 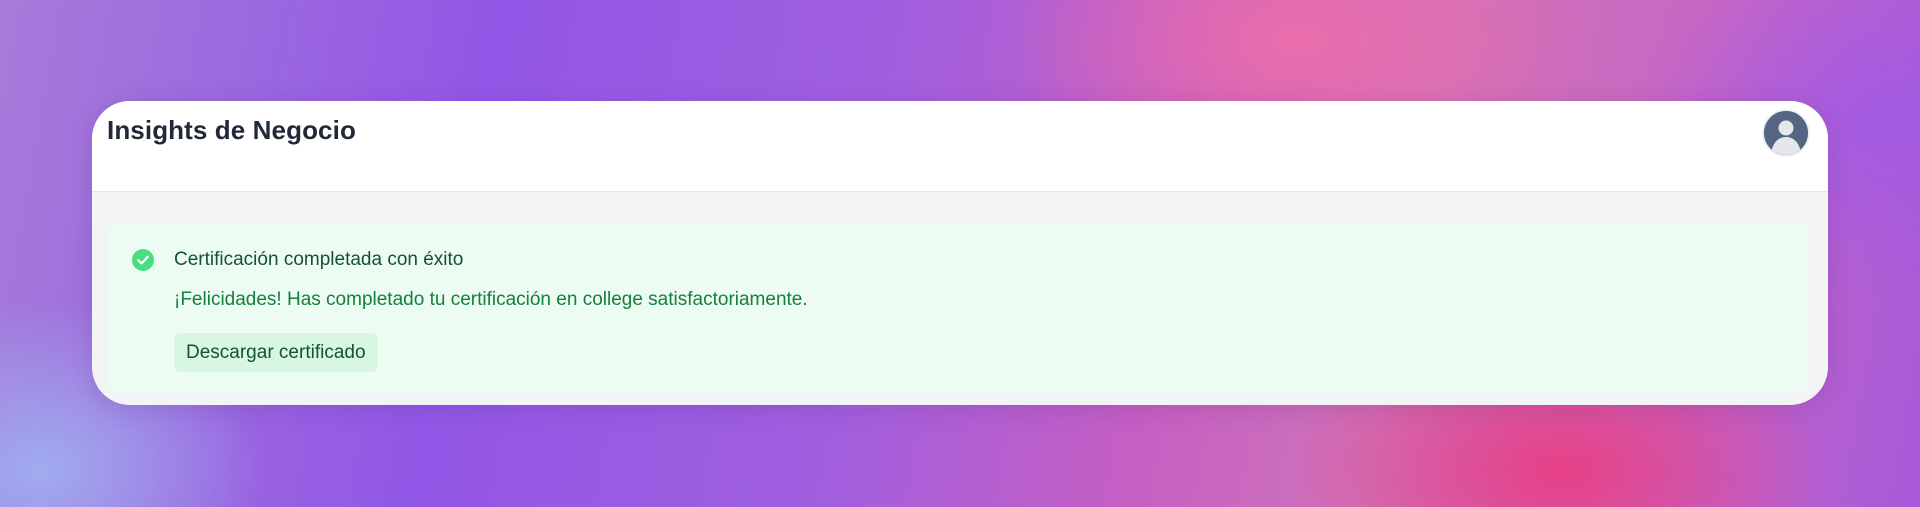 I want to click on user-avatar, so click(x=1786, y=133).